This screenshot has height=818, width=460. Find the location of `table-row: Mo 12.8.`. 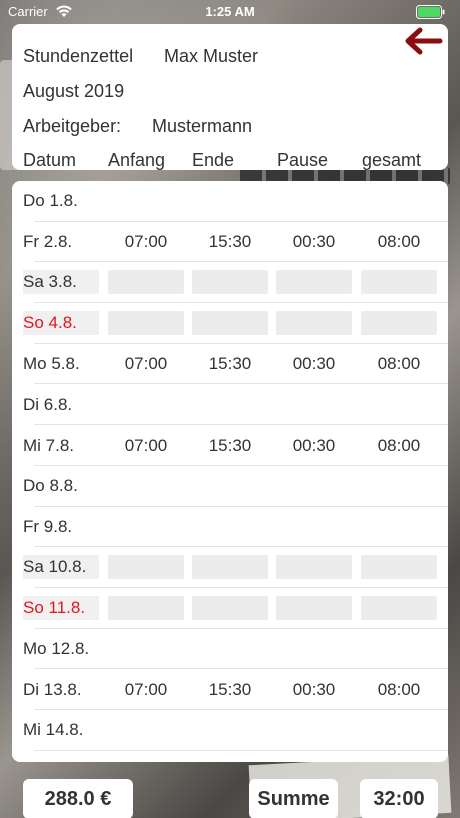

table-row: Mo 12.8. is located at coordinates (230, 649).